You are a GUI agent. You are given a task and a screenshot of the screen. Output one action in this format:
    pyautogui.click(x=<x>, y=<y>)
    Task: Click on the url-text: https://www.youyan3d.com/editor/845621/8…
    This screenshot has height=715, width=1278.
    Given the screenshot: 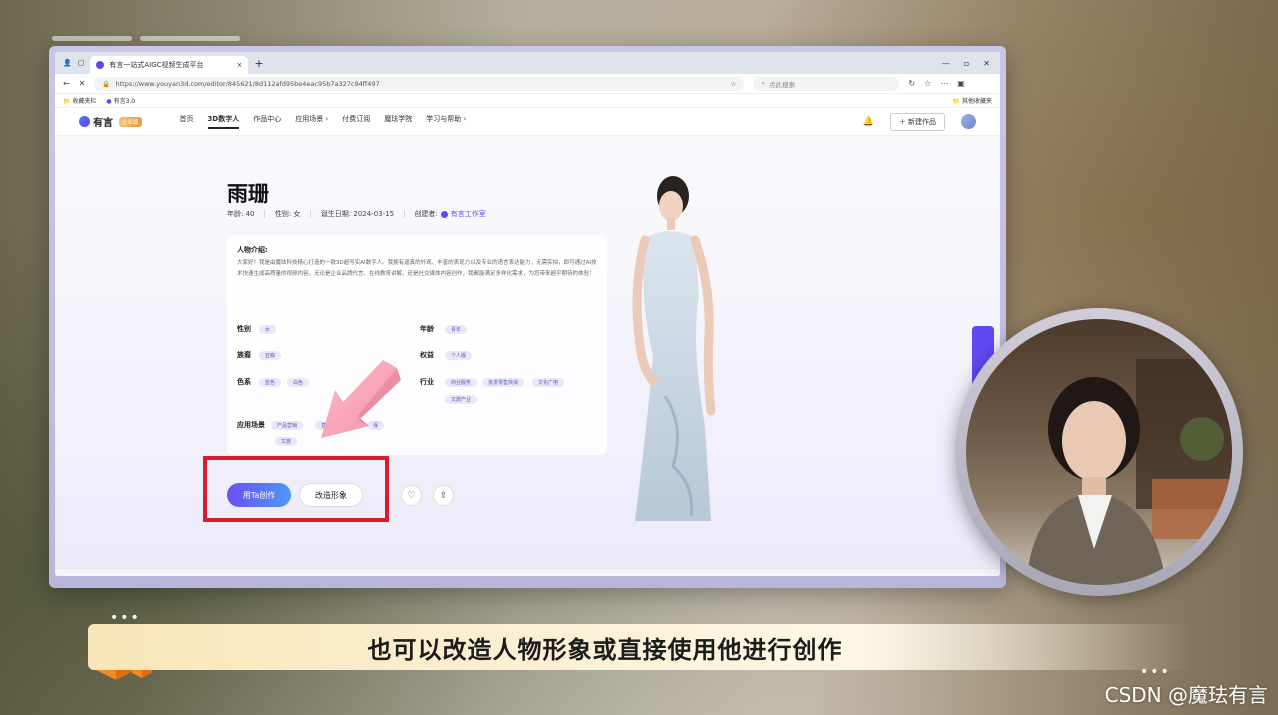 What is the action you would take?
    pyautogui.click(x=247, y=83)
    